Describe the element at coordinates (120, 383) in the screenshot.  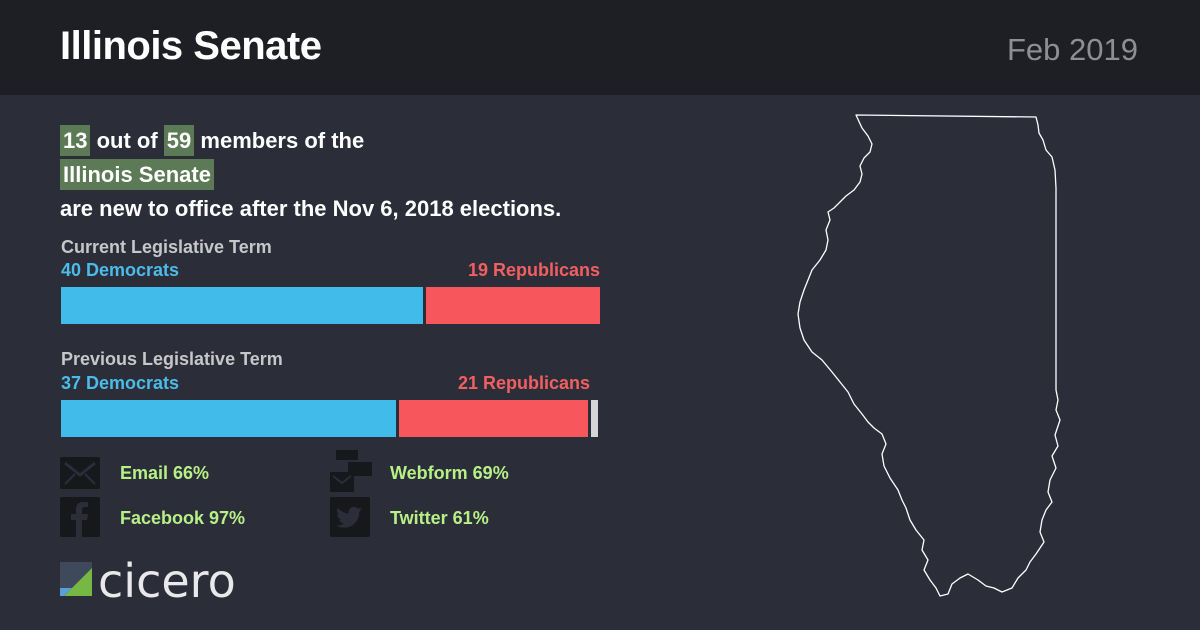
I see `previous-dem-count: 37 Democrats` at that location.